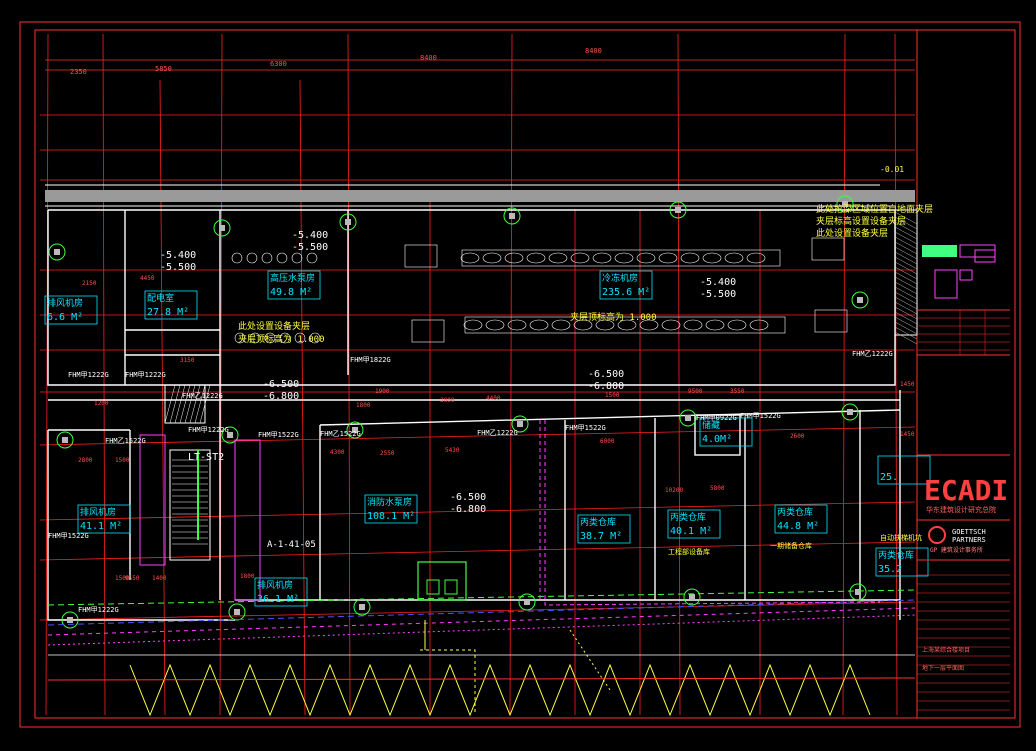 This screenshot has width=1036, height=751. What do you see at coordinates (874, 209) in the screenshot?
I see `note-4: 此处挖深区域位置自地面夹层` at bounding box center [874, 209].